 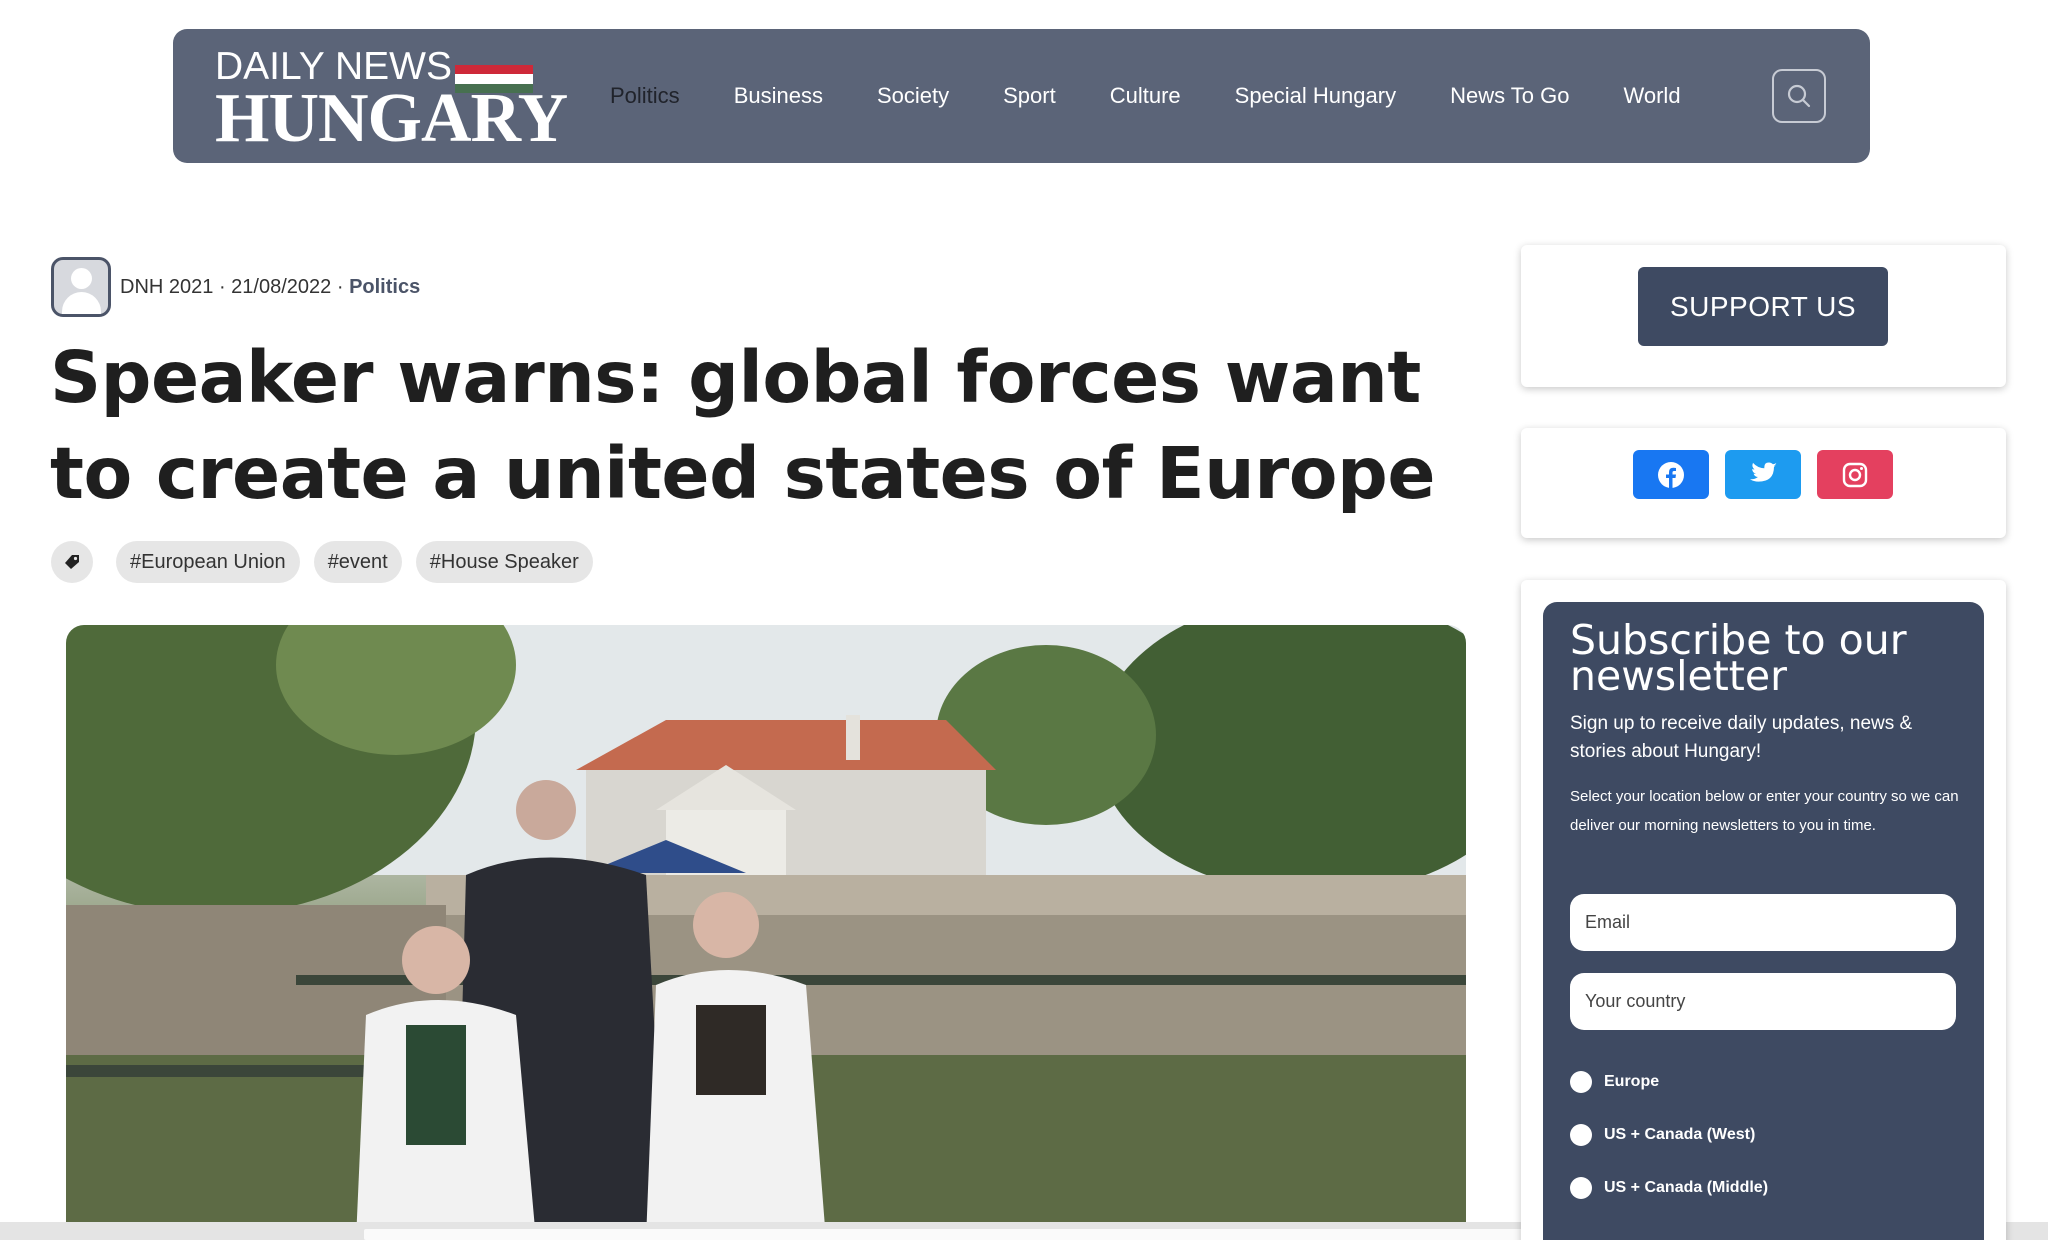 What do you see at coordinates (1315, 96) in the screenshot?
I see `nav-special-hungary: Special Hungary` at bounding box center [1315, 96].